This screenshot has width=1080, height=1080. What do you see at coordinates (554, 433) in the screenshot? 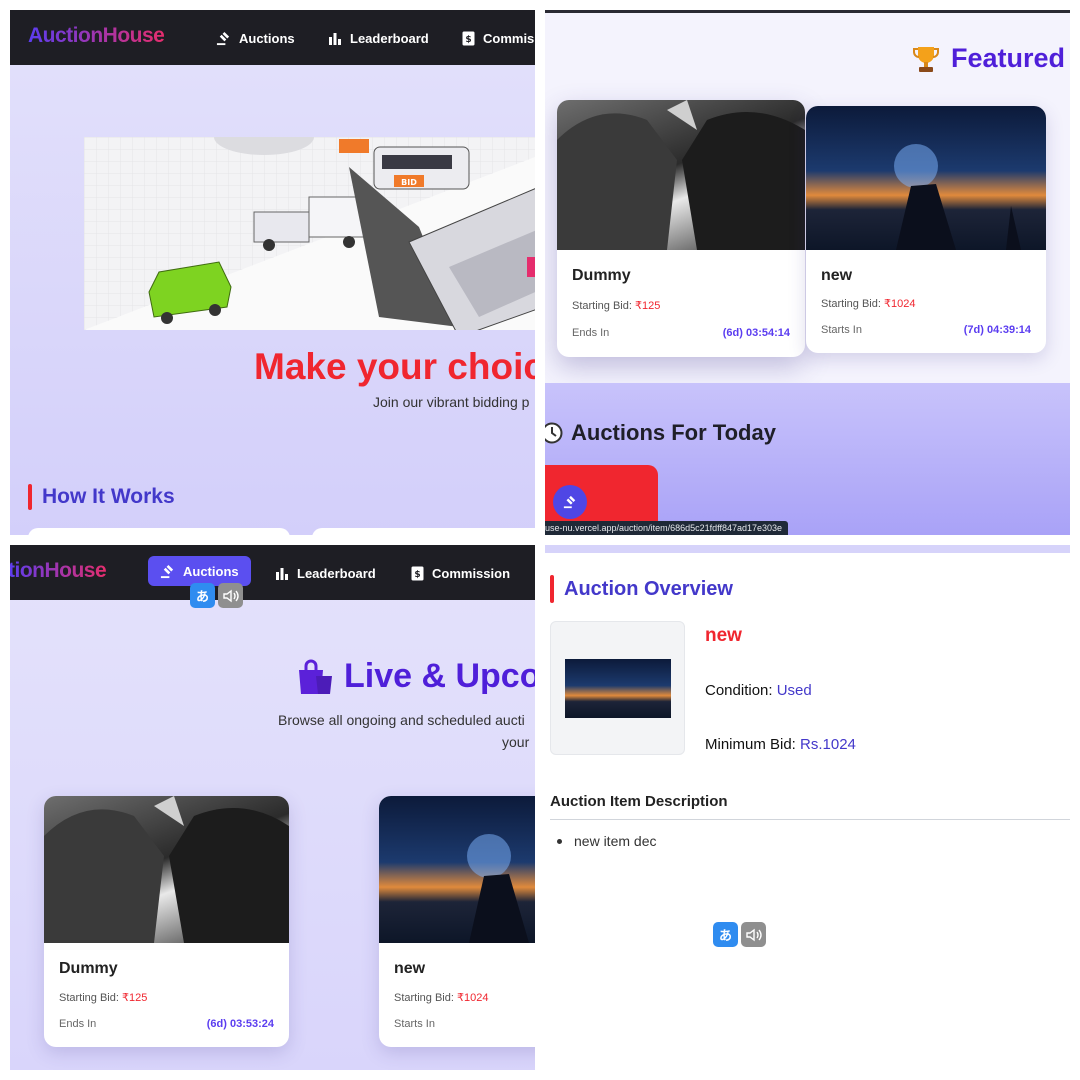
I see `clock-icon` at bounding box center [554, 433].